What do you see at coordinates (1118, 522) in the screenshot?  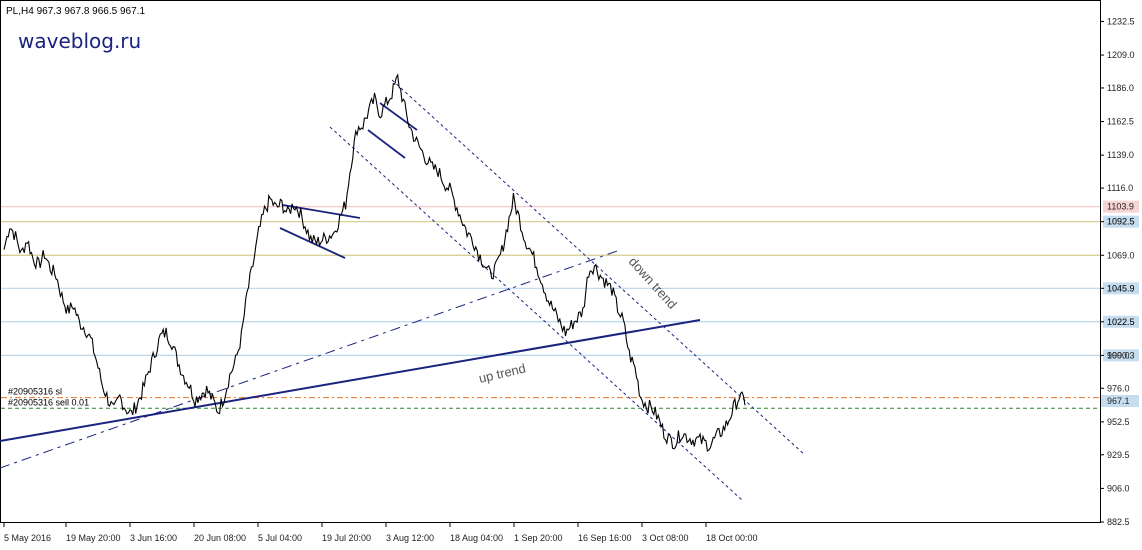 I see `y-tick-label: 882.5` at bounding box center [1118, 522].